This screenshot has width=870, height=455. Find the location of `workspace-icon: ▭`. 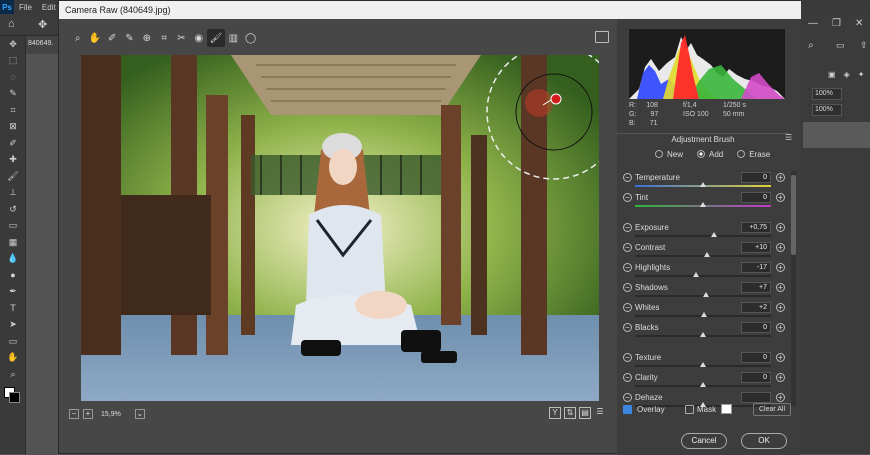

workspace-icon: ▭ is located at coordinates (840, 45).